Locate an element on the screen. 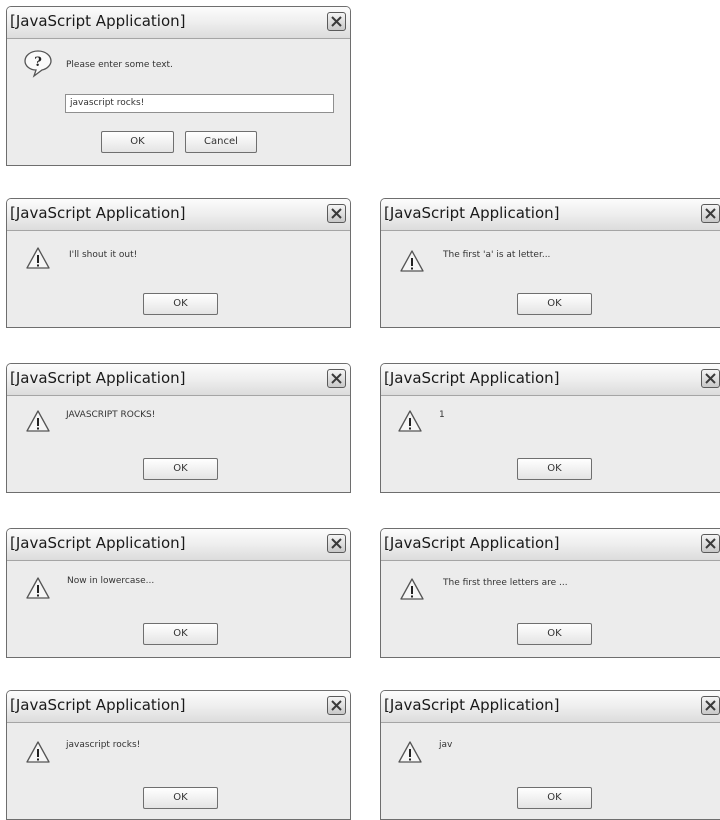 Image resolution: width=720 pixels, height=820 pixels. alert-dialog: [JavaScript Application] jav OK is located at coordinates (550, 755).